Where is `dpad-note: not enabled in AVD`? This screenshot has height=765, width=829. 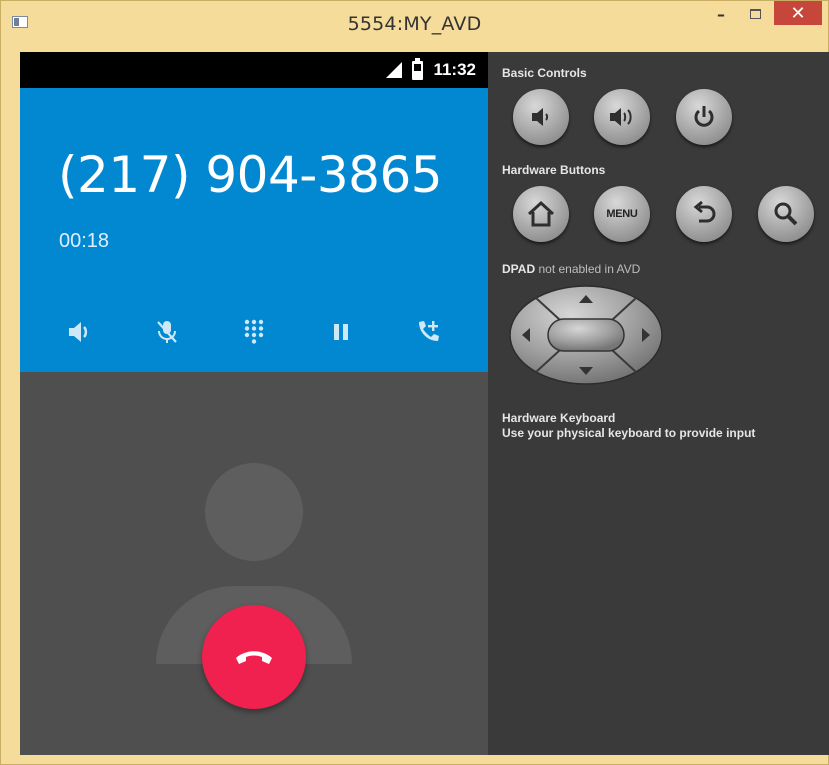
dpad-note: not enabled in AVD is located at coordinates (589, 269).